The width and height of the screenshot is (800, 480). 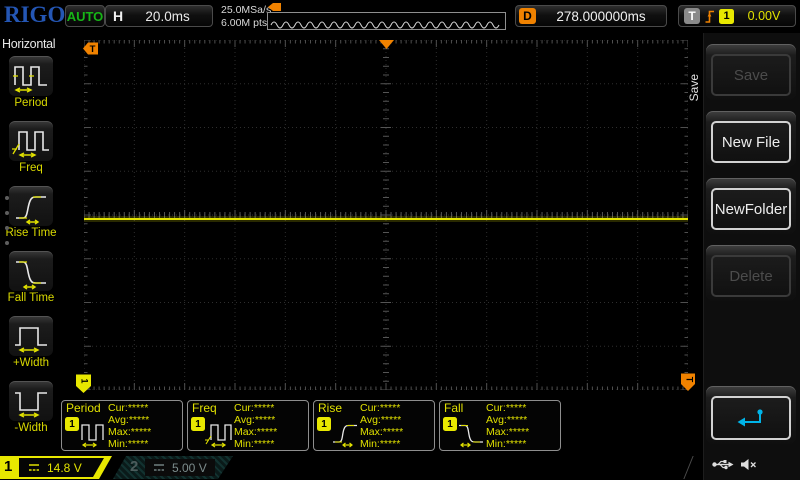 I want to click on period-waveform-icon, so click(x=92, y=436).